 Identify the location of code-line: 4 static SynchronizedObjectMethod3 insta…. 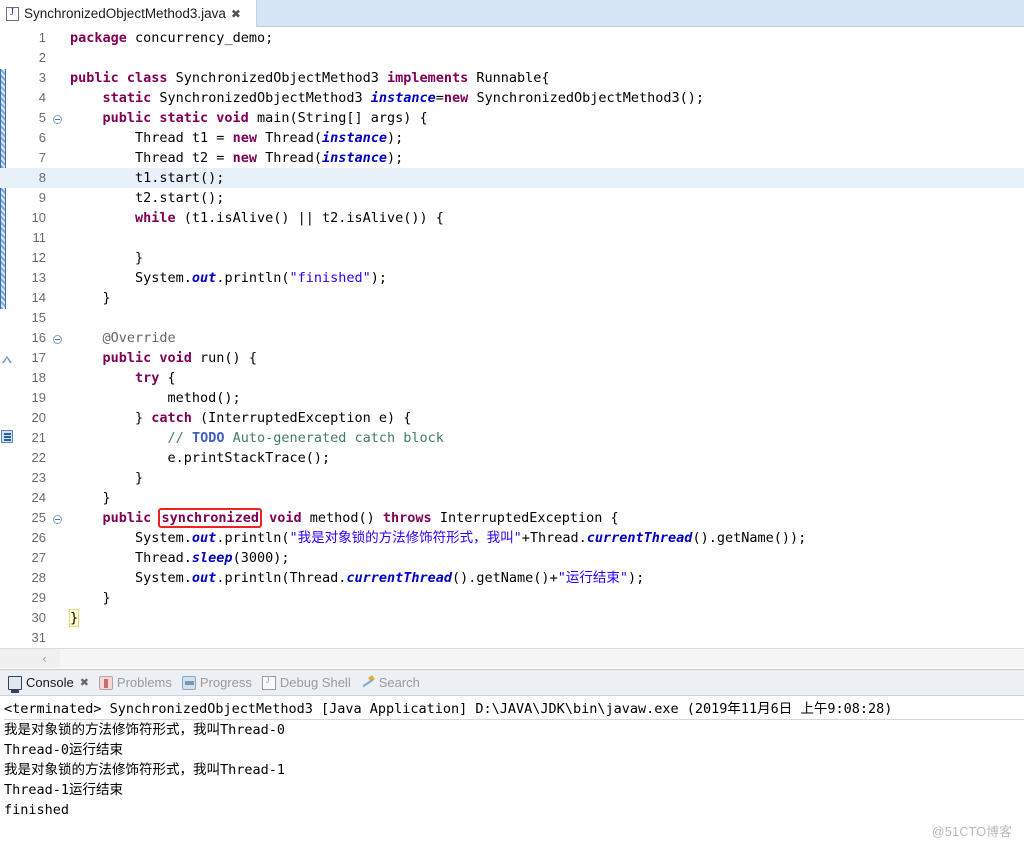
(512, 98).